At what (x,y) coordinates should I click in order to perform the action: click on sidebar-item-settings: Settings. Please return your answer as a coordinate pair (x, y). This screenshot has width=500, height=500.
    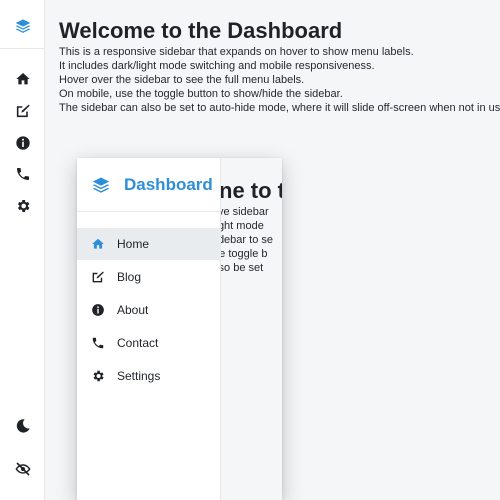
    Looking at the image, I should click on (149, 376).